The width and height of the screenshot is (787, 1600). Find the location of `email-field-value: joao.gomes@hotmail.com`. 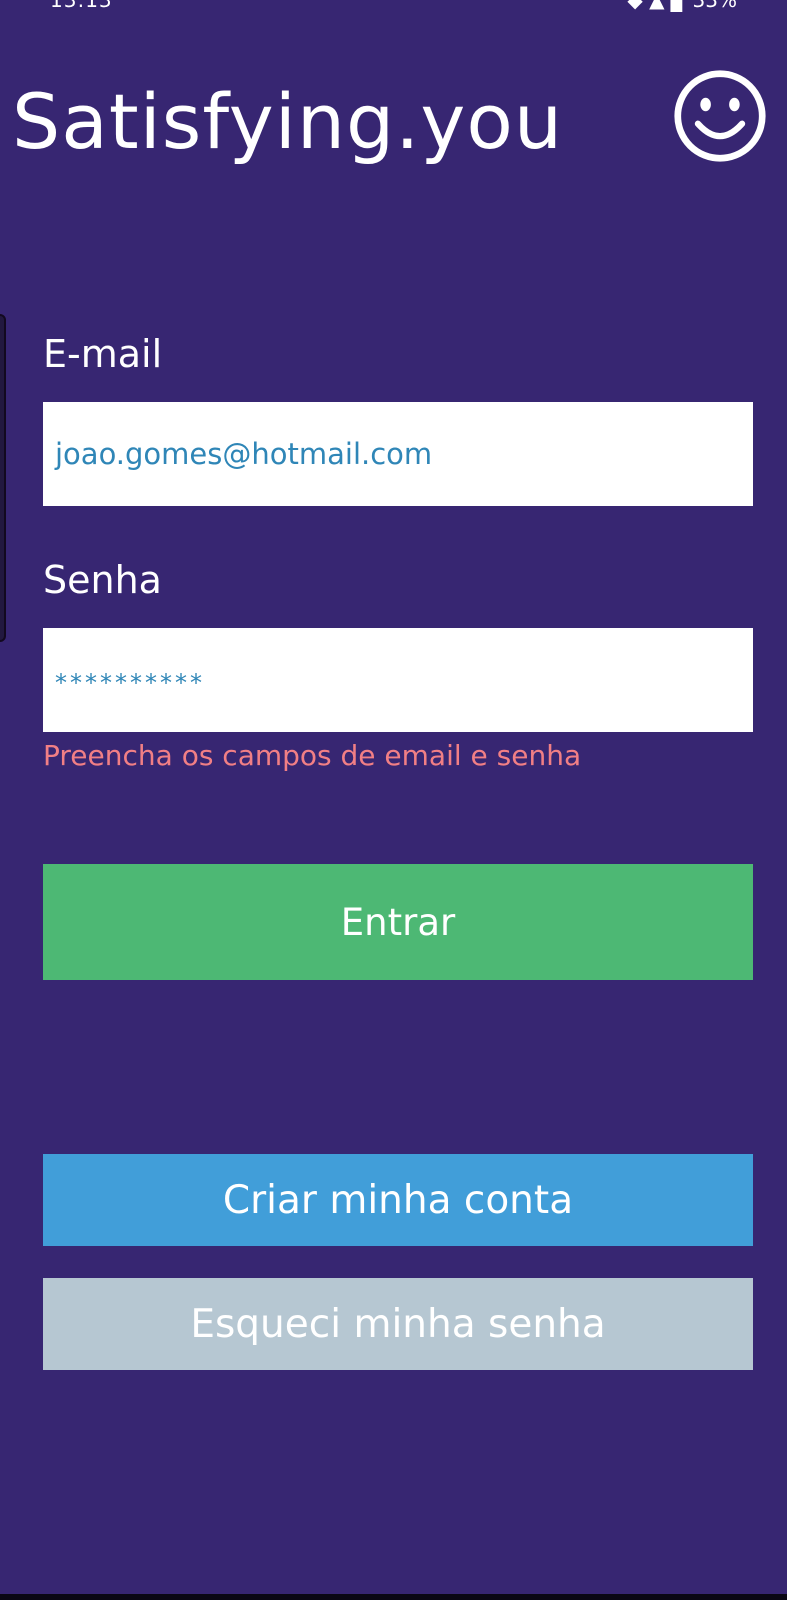

email-field-value: joao.gomes@hotmail.com is located at coordinates (244, 454).